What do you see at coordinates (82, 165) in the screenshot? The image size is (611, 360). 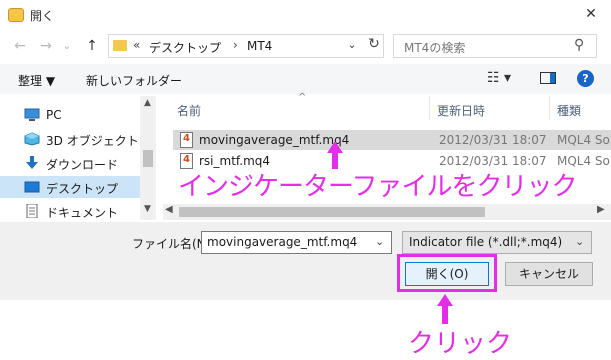 I see `sidebar-item-label: ダウンロード` at bounding box center [82, 165].